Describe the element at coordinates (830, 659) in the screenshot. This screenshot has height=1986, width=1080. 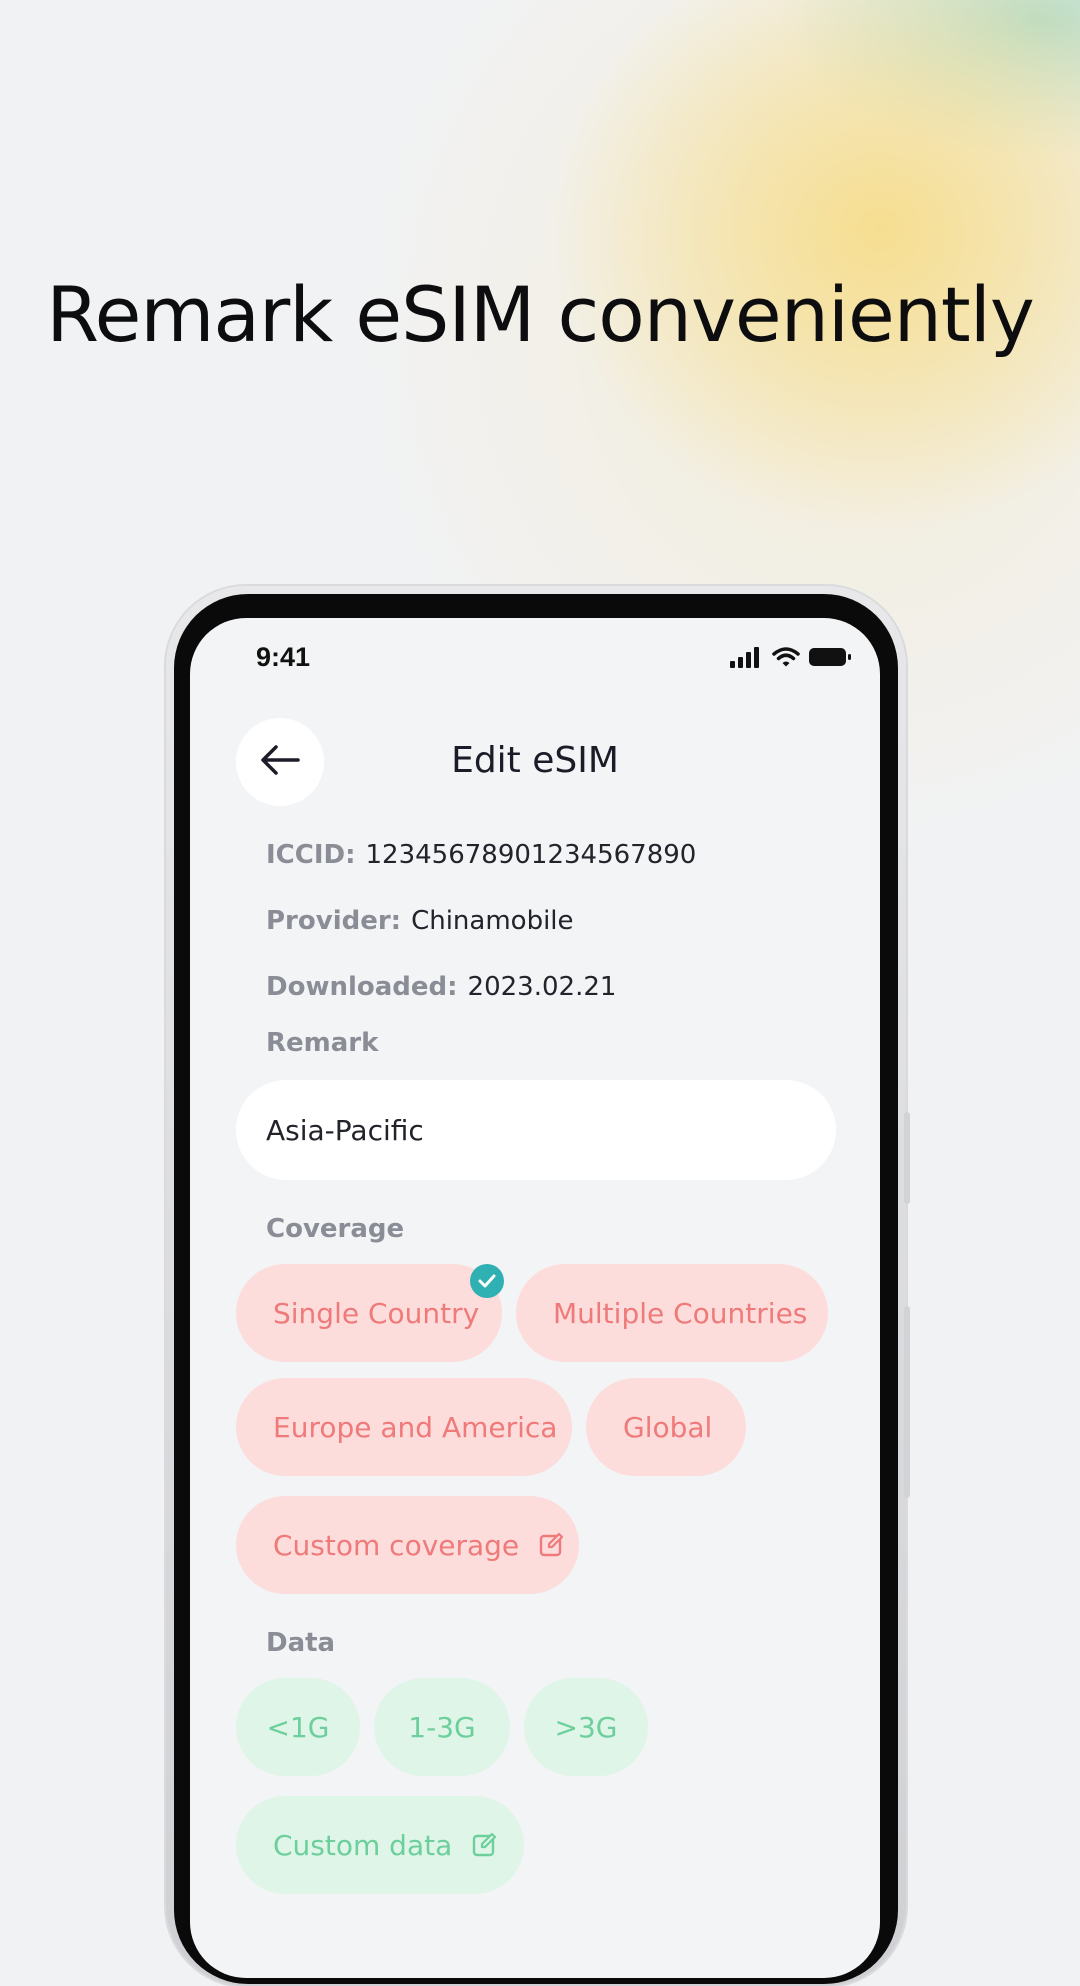
I see `battery-icon` at that location.